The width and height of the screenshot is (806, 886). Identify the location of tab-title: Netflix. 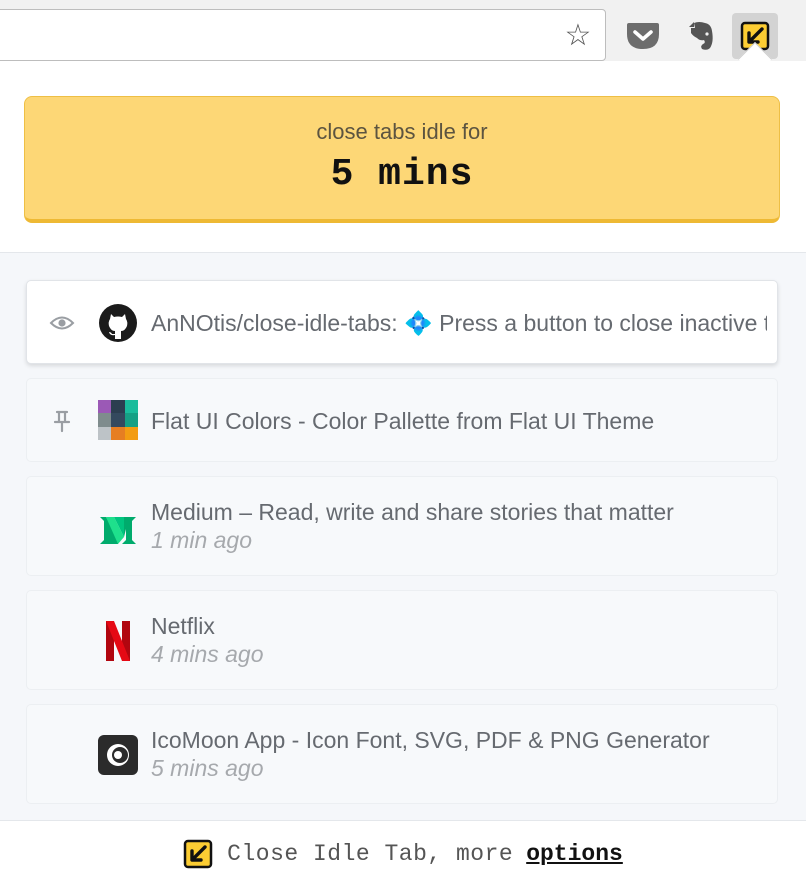
(183, 626).